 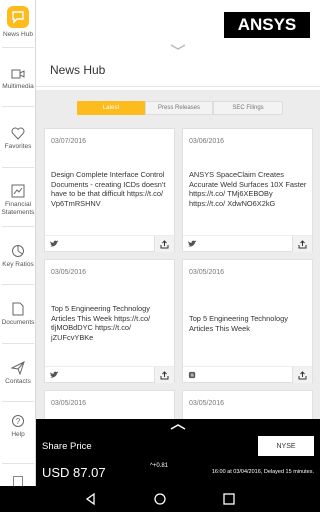 I want to click on news-tabs: Latest Press Releases SEC Filings, so click(x=180, y=108).